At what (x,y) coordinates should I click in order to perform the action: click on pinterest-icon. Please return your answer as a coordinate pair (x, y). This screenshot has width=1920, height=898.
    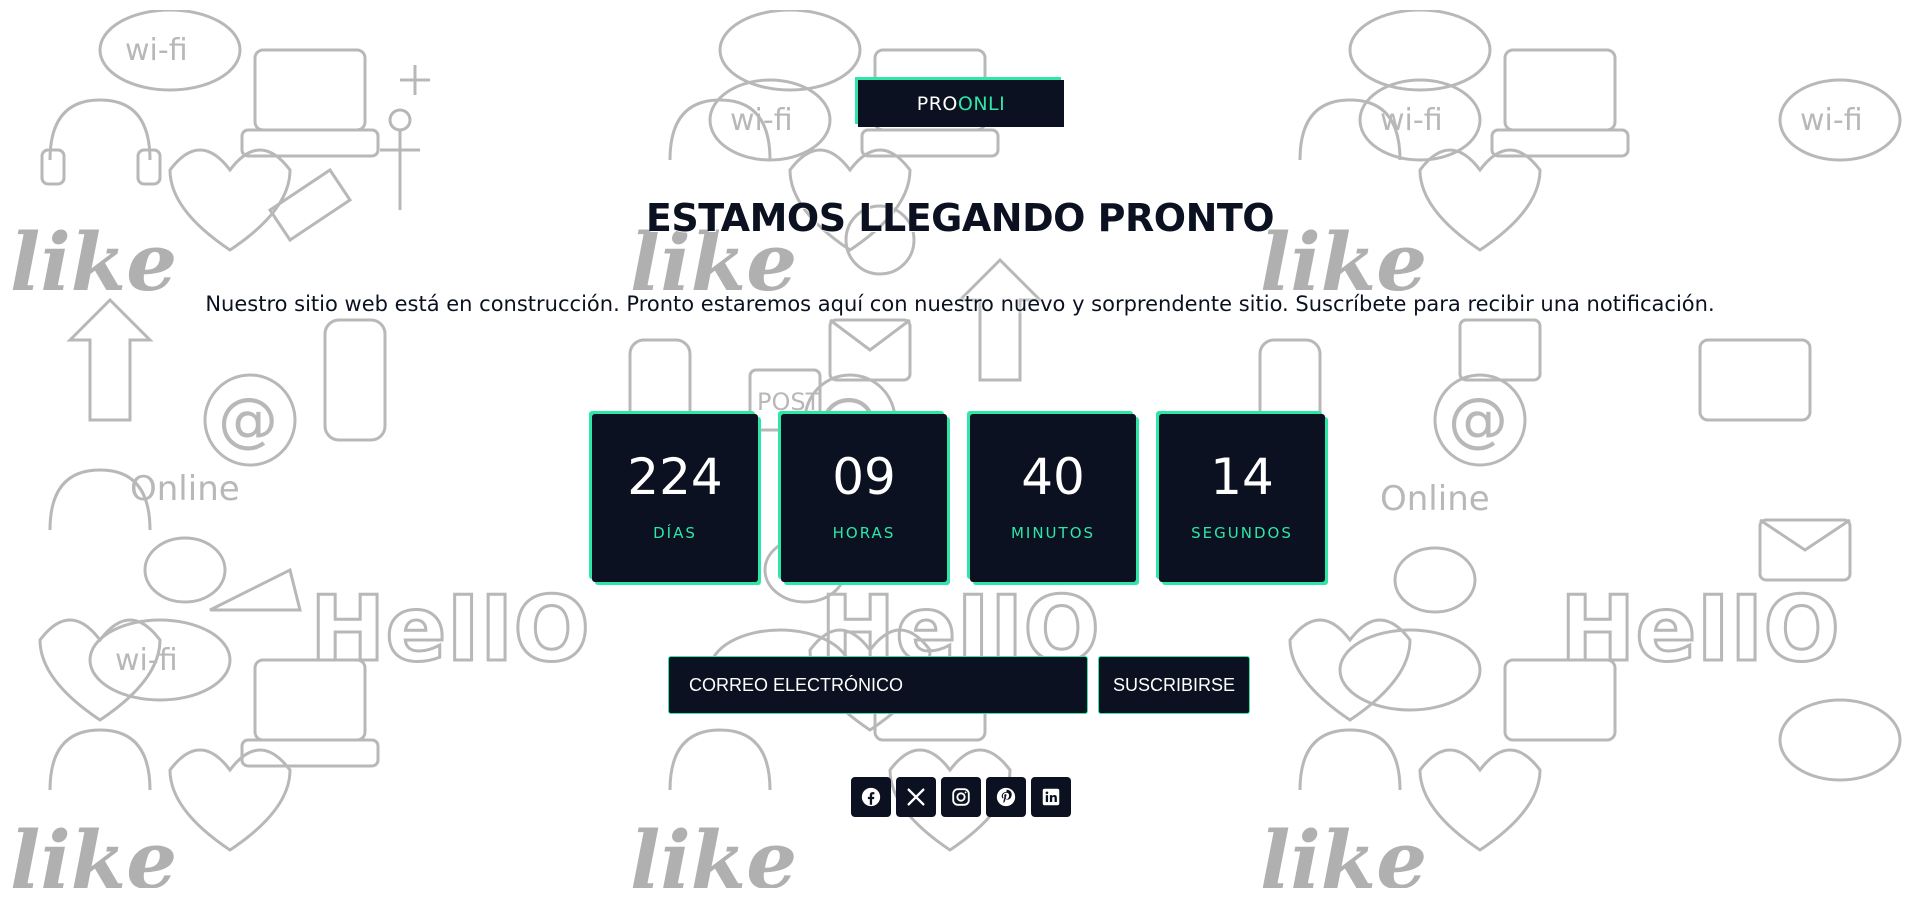
    Looking at the image, I should click on (1006, 797).